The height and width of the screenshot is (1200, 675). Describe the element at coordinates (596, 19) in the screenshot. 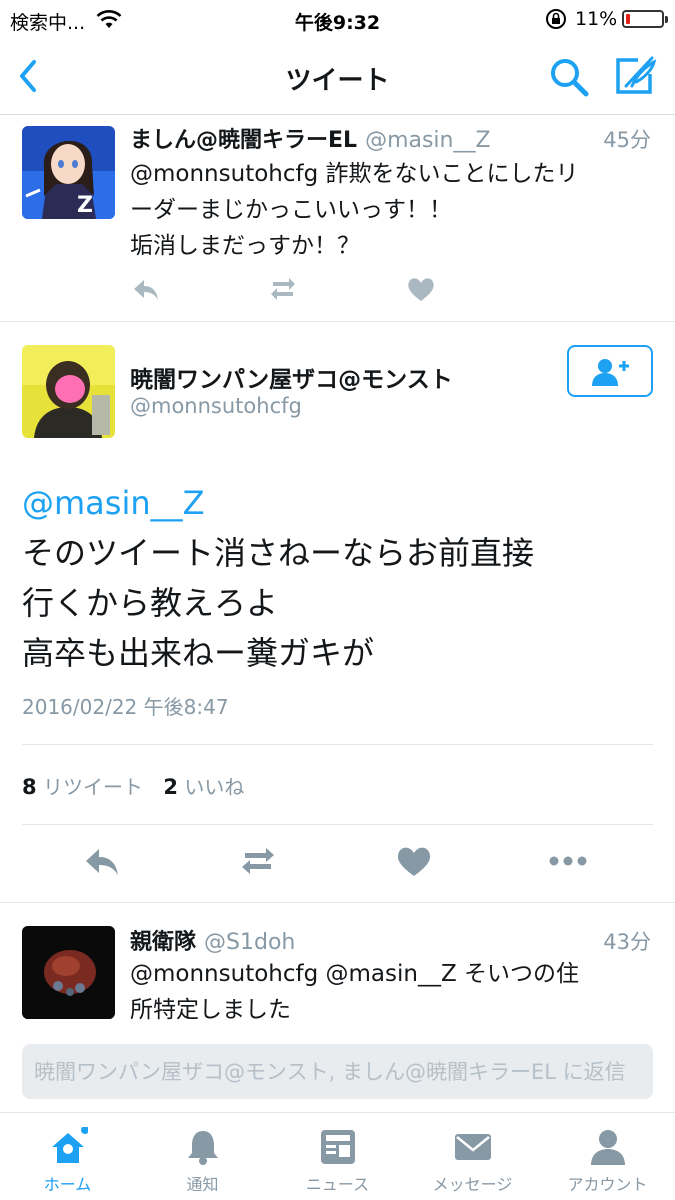

I see `battery-percent: 11%` at that location.